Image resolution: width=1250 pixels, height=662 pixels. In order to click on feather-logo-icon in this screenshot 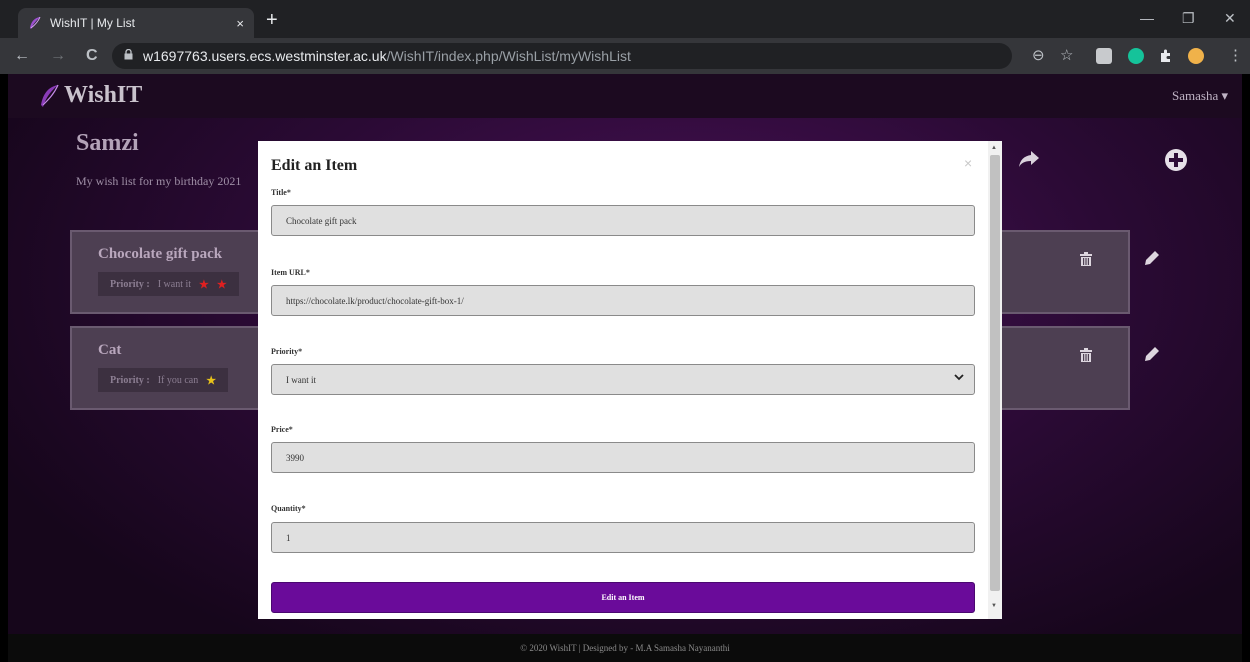, I will do `click(50, 95)`.